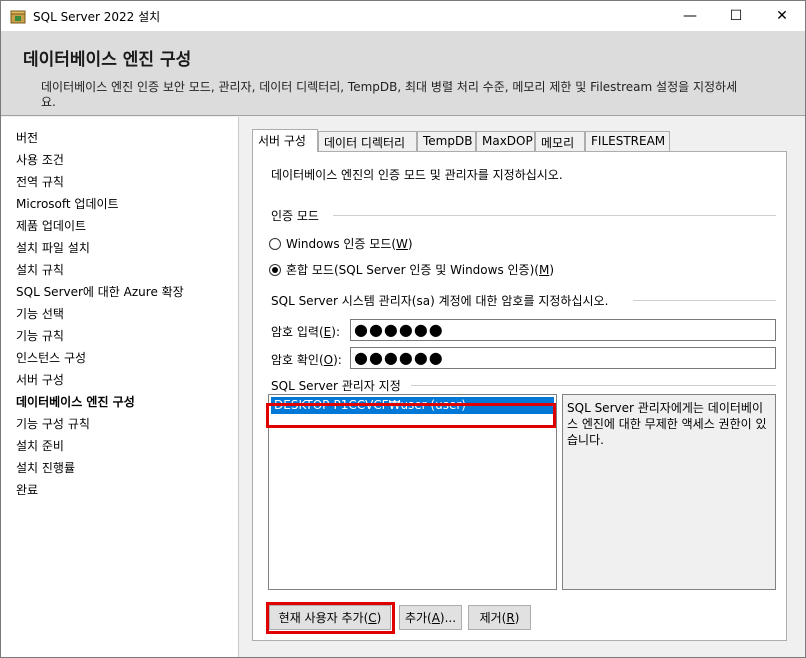 The width and height of the screenshot is (806, 658). What do you see at coordinates (51, 225) in the screenshot?
I see `nav-item-product-updates: 제품 업데이트` at bounding box center [51, 225].